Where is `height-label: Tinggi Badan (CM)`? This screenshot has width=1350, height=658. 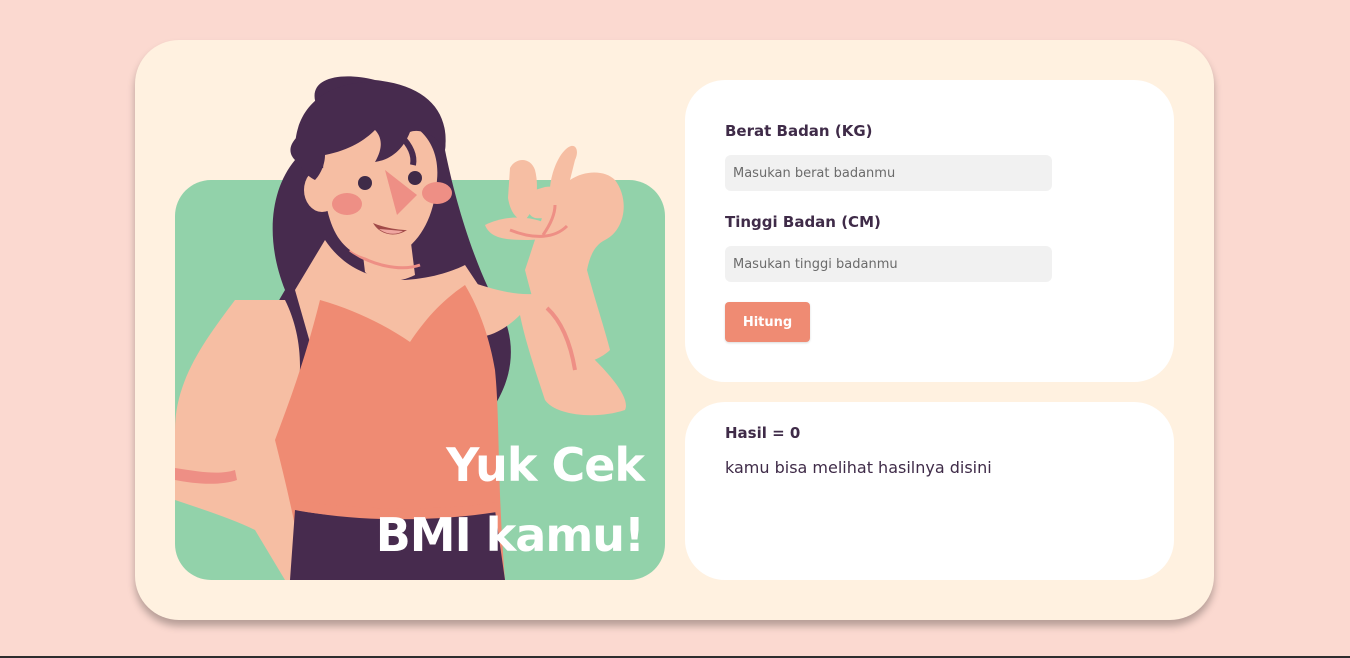 height-label: Tinggi Badan (CM) is located at coordinates (803, 222).